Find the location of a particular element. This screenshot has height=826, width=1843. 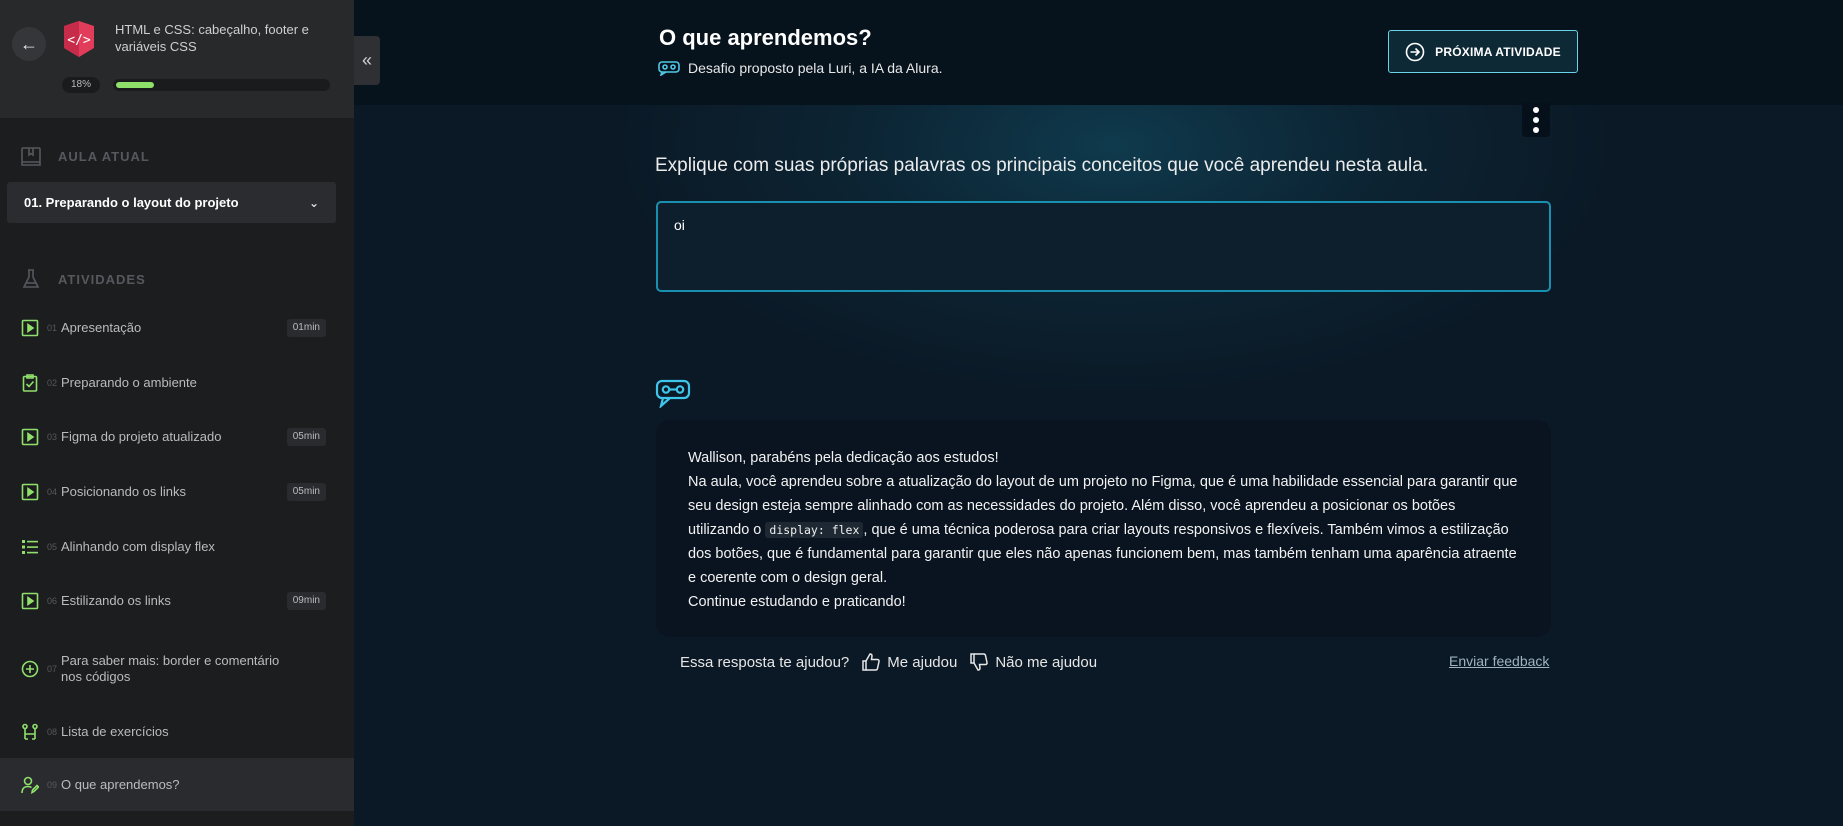

atividades-section: ATIVIDADES is located at coordinates (83, 279).